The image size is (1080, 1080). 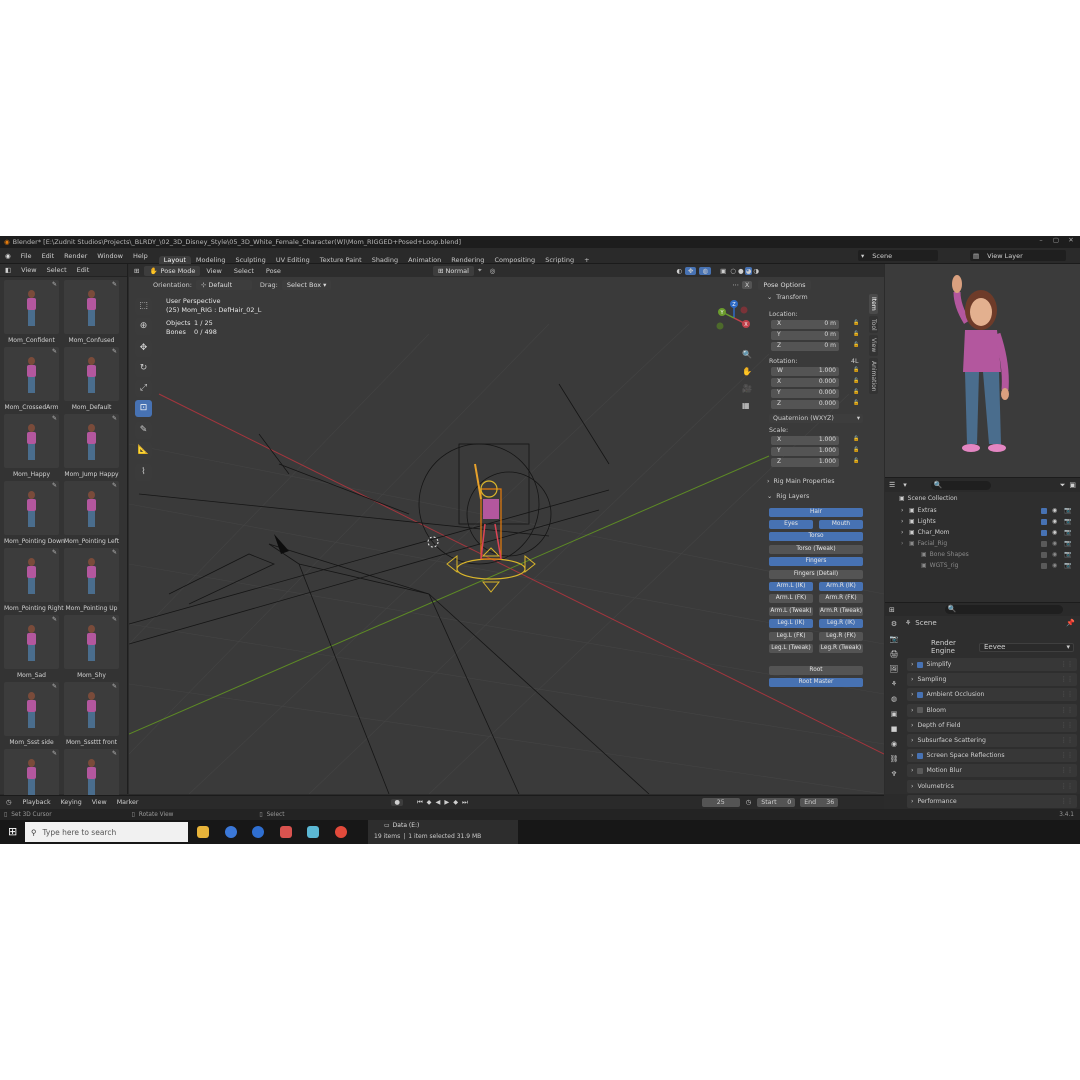 What do you see at coordinates (293, 260) in the screenshot?
I see `tab-uv-editing: UV Editing` at bounding box center [293, 260].